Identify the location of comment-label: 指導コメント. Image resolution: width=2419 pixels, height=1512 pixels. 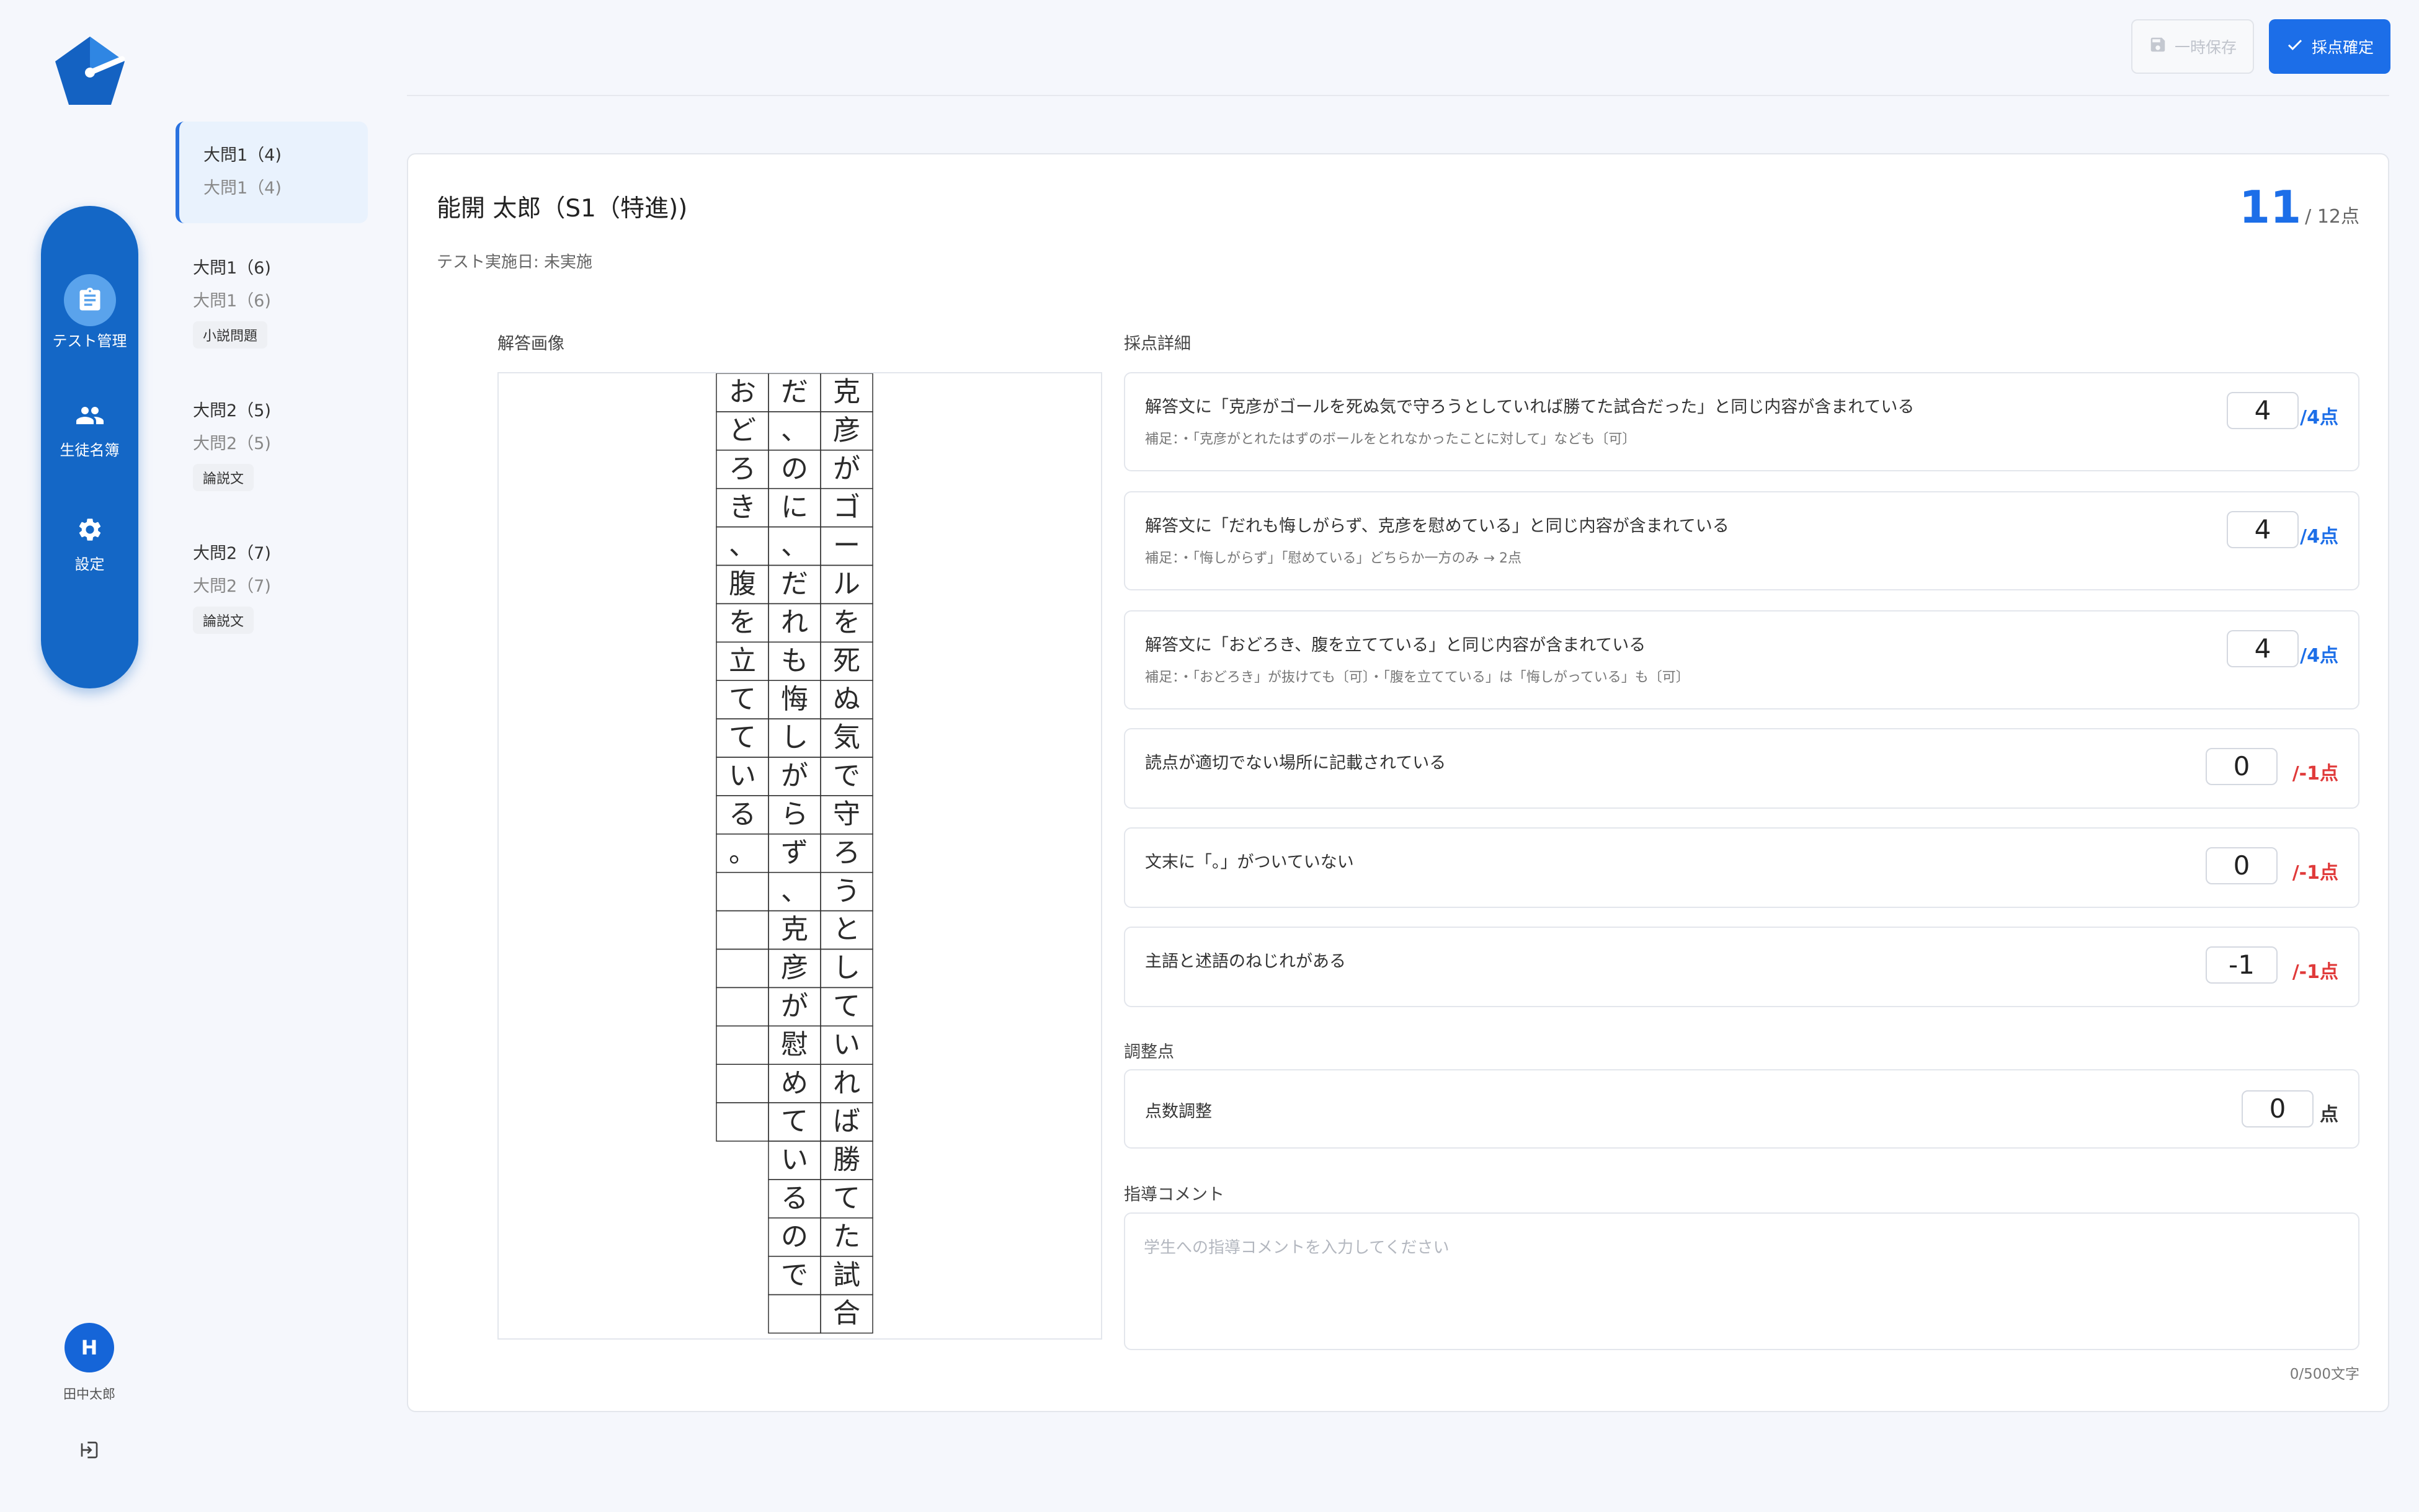
(1174, 1194).